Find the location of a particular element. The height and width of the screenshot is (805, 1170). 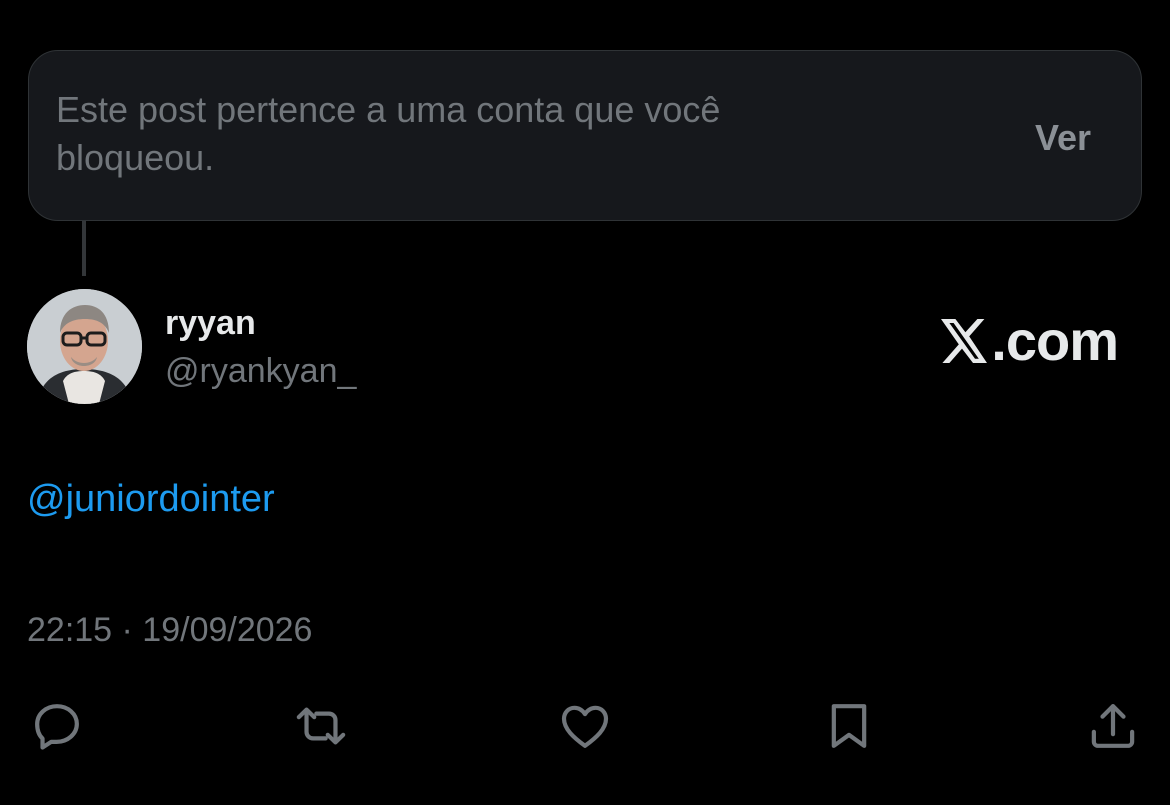

post-timestamp: 22:15 · 19/09/2026 is located at coordinates (169, 630).